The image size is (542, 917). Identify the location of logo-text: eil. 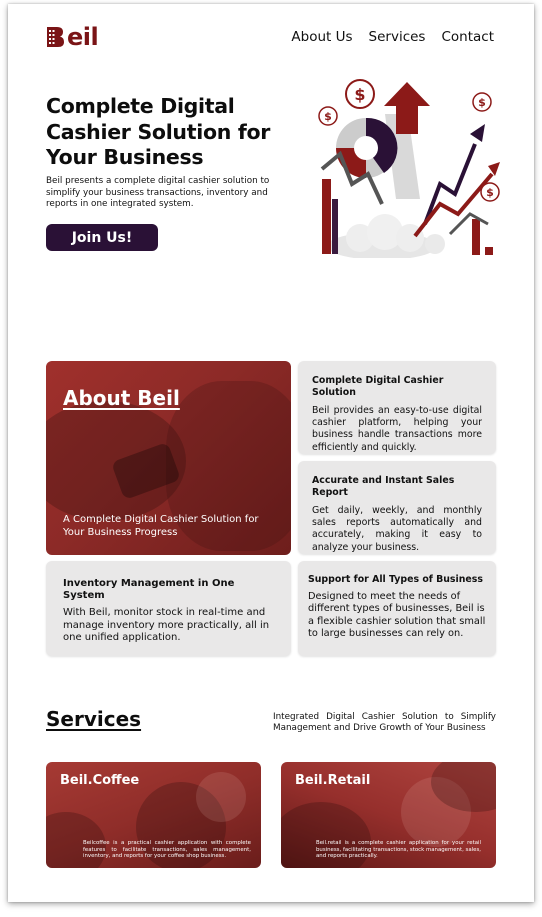
(83, 37).